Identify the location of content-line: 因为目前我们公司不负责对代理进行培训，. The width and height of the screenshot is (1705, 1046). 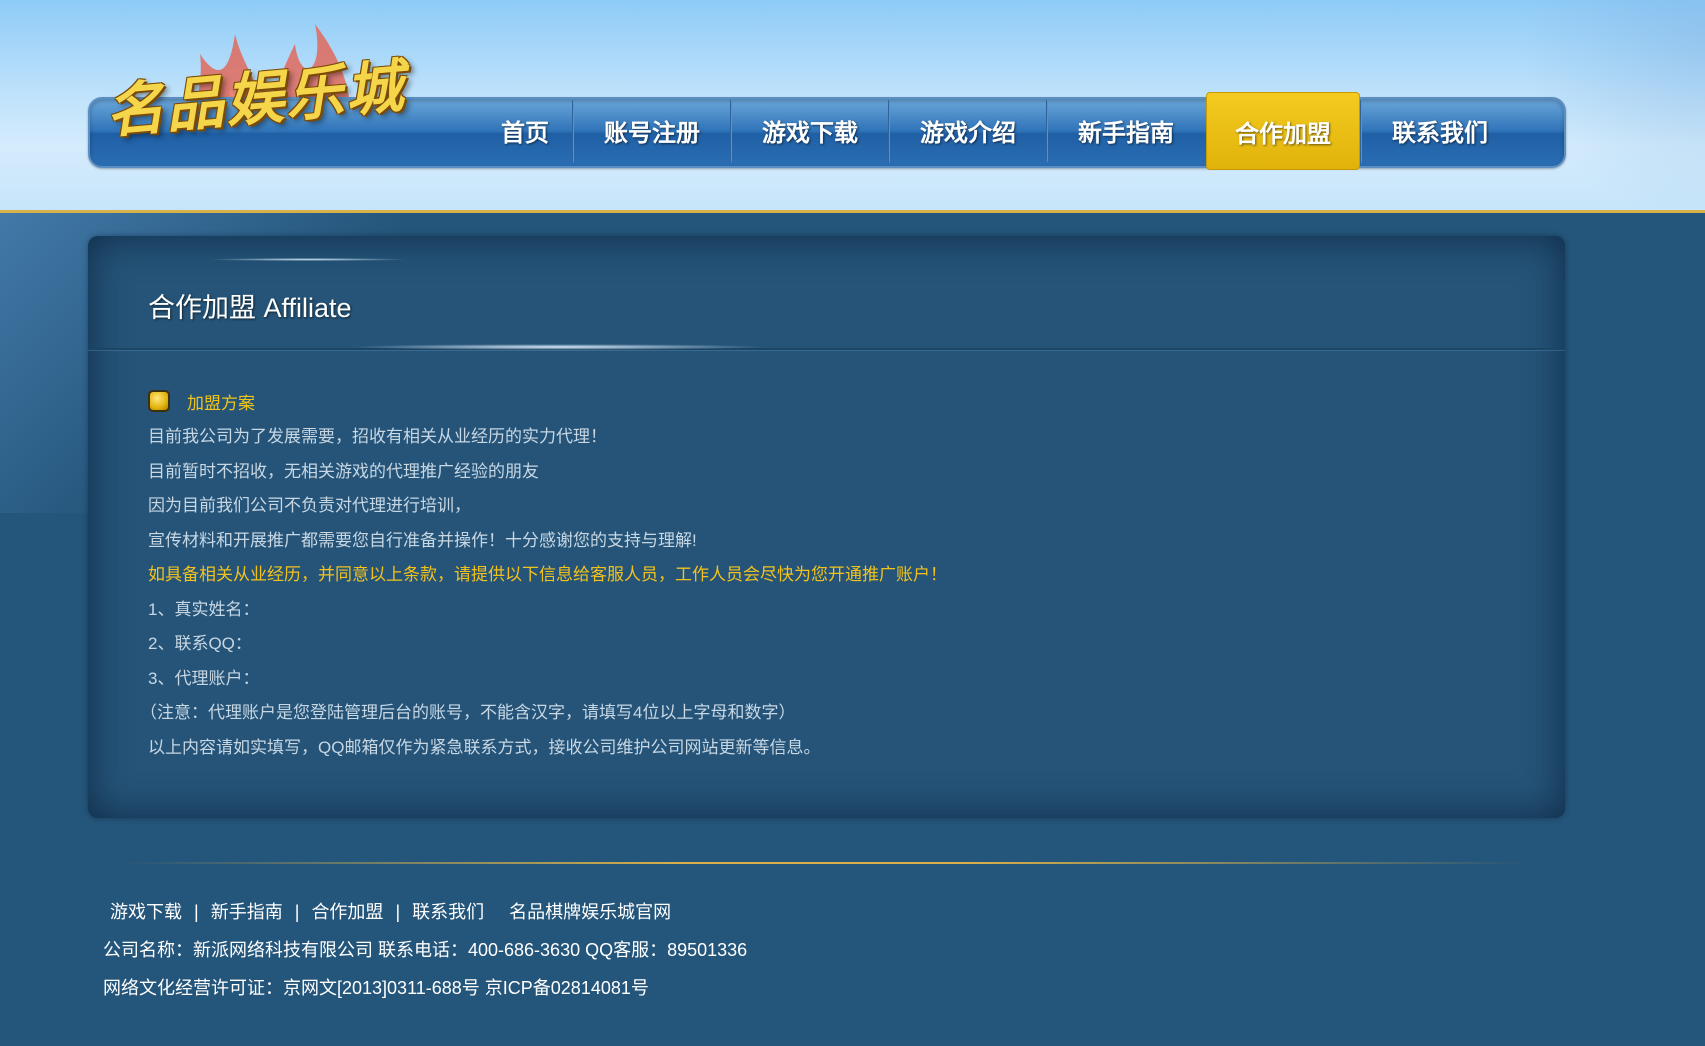
(309, 505).